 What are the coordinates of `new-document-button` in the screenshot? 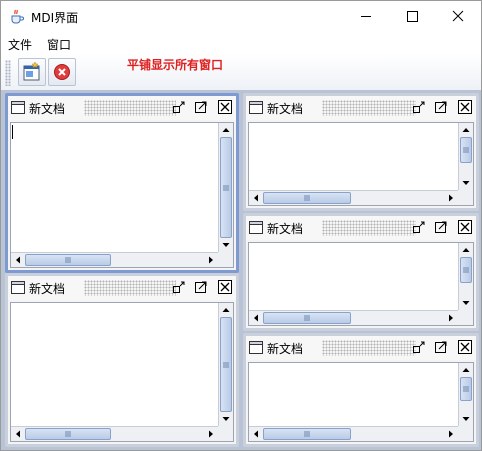 It's located at (32, 72).